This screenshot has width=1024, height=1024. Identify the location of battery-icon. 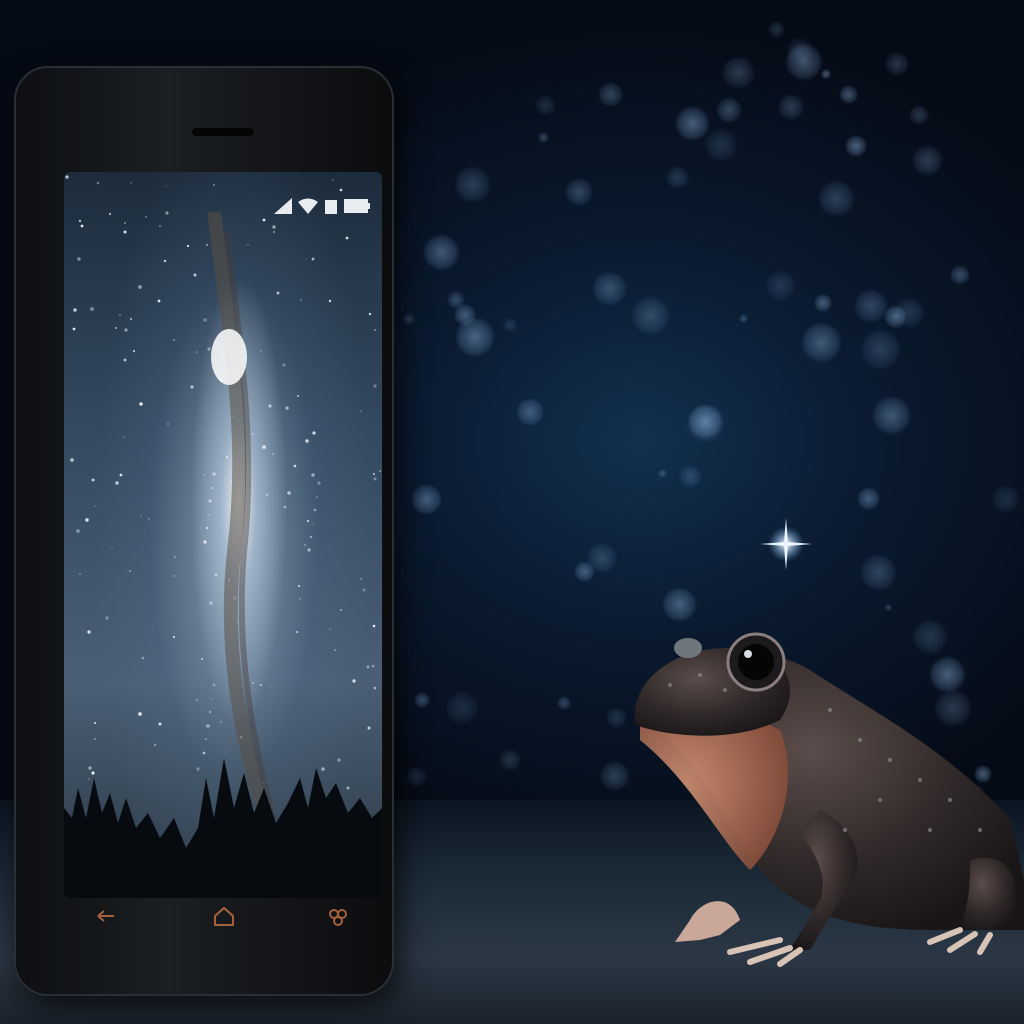
(357, 206).